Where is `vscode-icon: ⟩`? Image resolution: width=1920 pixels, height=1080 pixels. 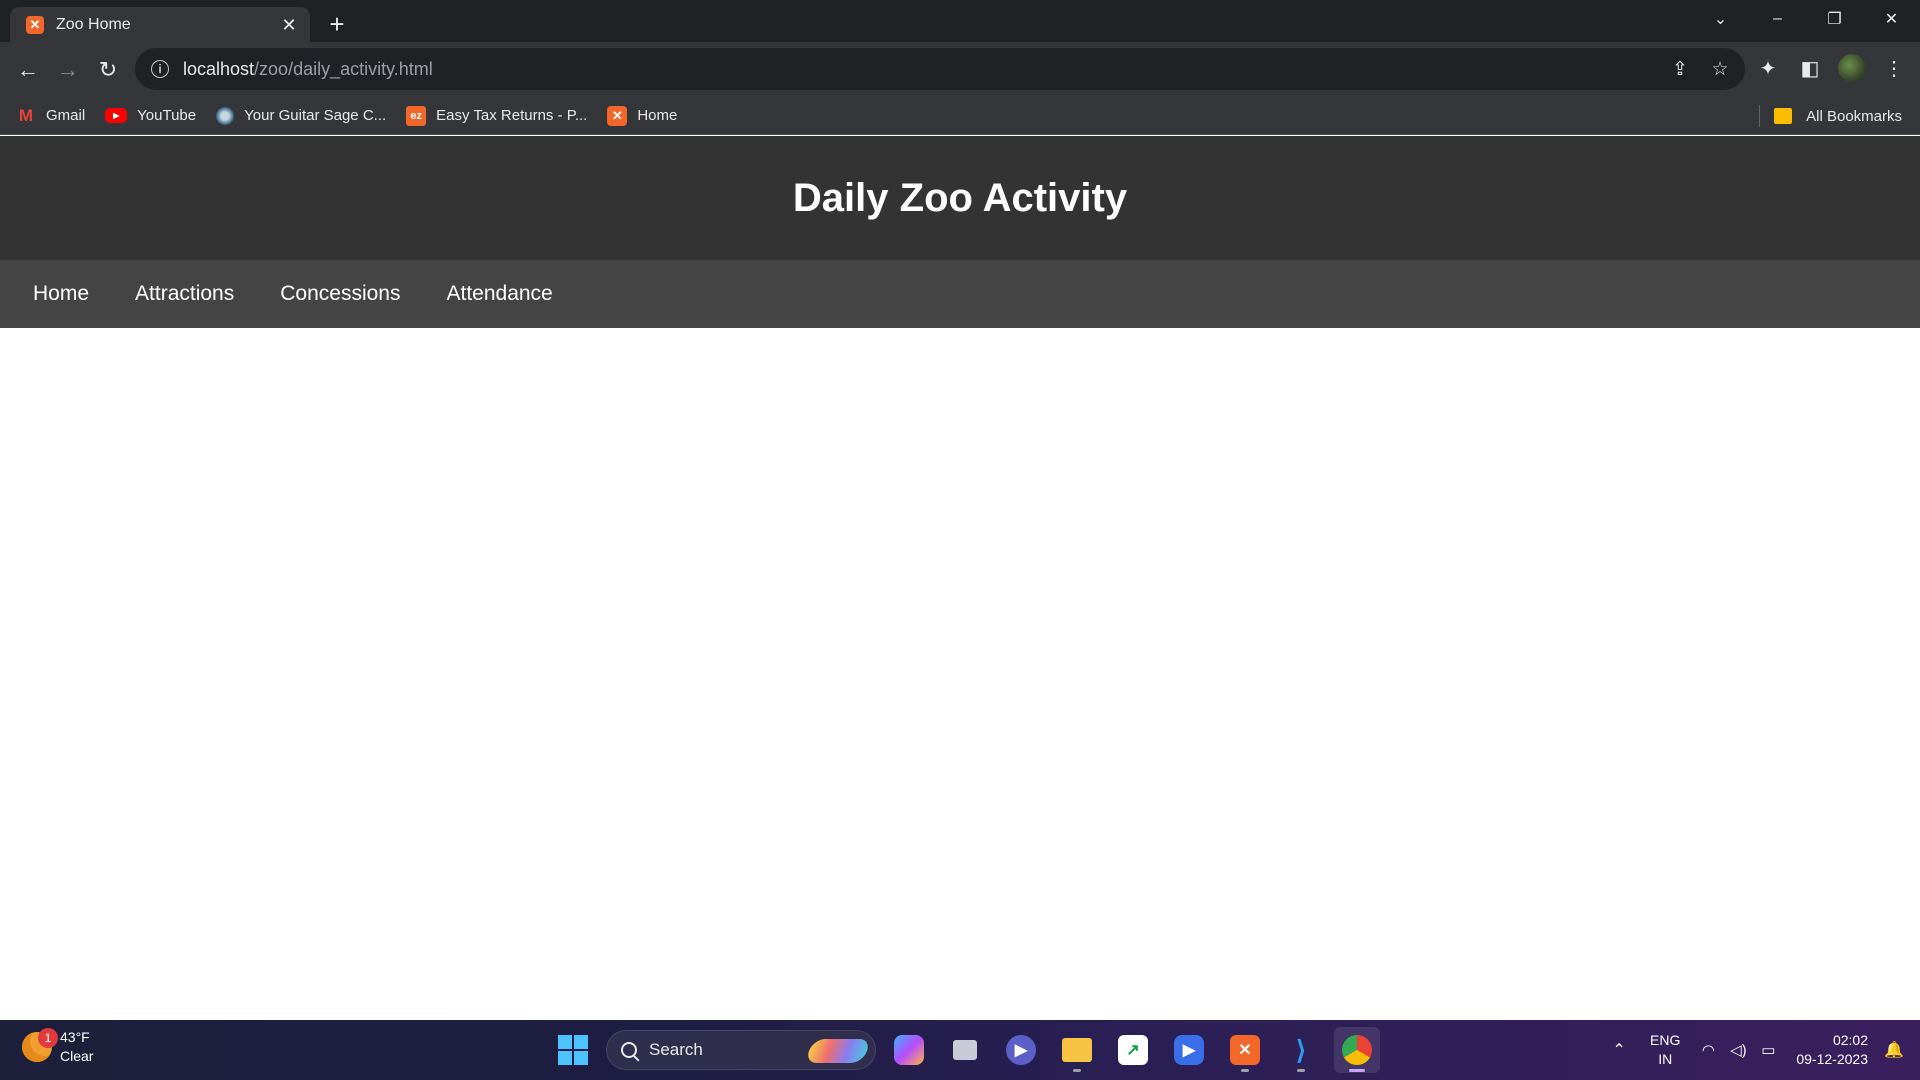 vscode-icon: ⟩ is located at coordinates (1301, 1049).